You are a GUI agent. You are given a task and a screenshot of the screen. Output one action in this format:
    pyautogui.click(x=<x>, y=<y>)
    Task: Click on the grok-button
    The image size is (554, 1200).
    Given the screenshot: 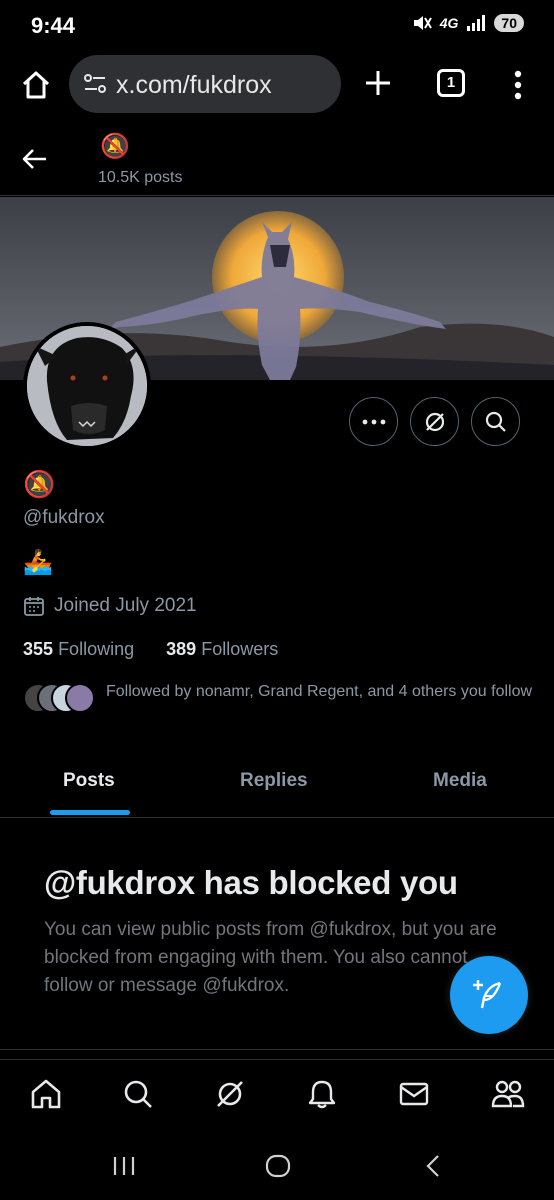 What is the action you would take?
    pyautogui.click(x=434, y=421)
    